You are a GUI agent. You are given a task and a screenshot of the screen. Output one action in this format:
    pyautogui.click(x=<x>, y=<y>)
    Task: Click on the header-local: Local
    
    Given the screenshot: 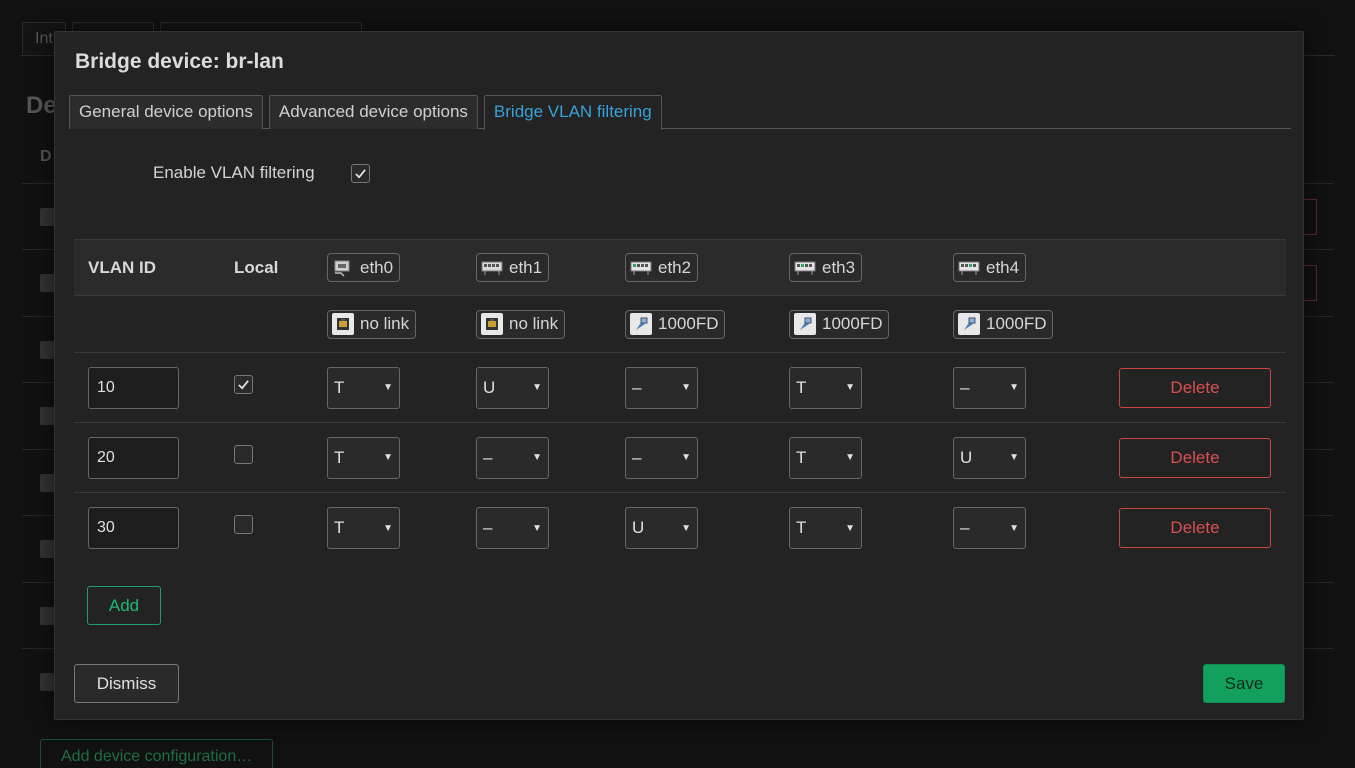 What is the action you would take?
    pyautogui.click(x=256, y=267)
    